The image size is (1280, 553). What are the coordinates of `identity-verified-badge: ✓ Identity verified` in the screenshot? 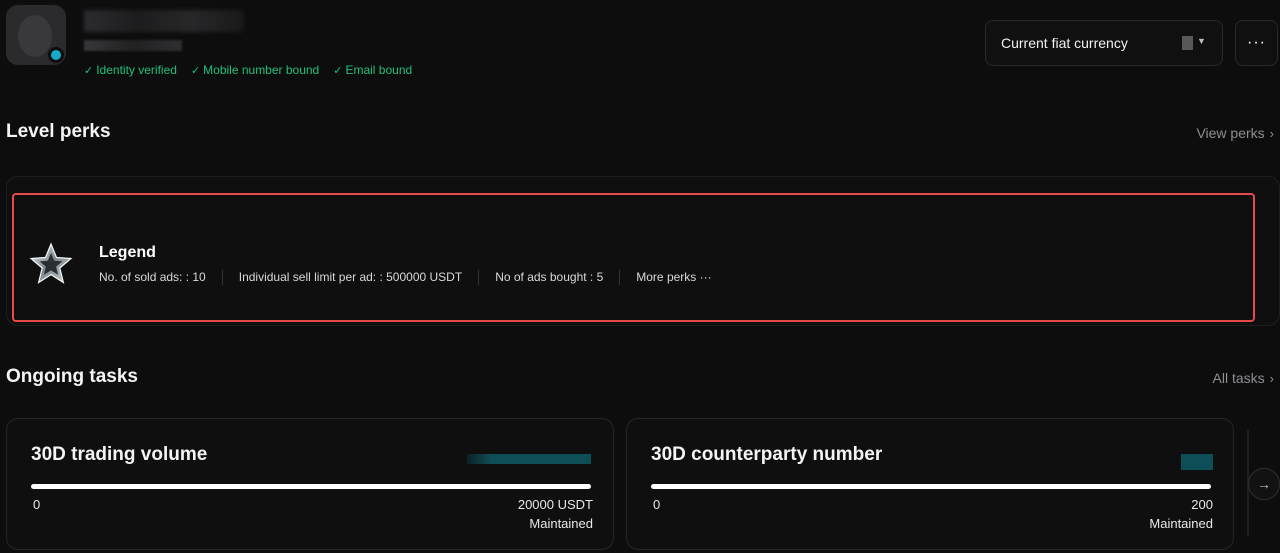 It's located at (130, 70).